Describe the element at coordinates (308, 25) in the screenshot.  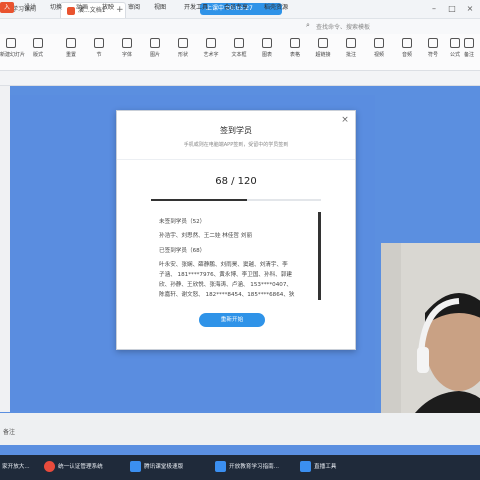
I see `search-icon: ⌕` at that location.